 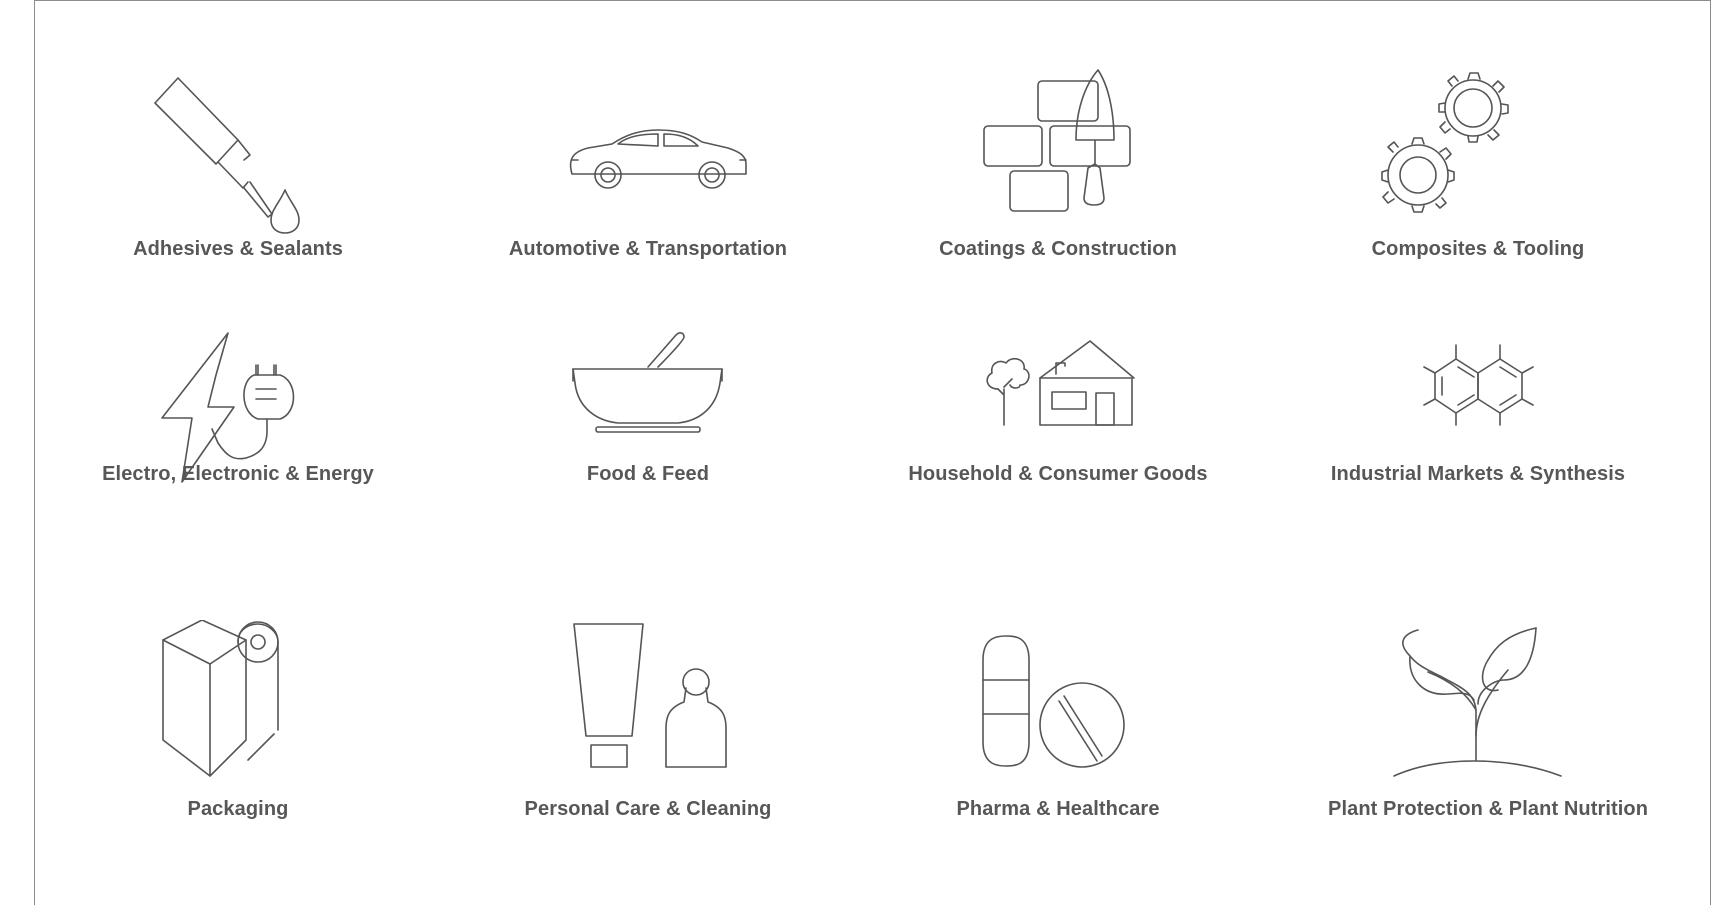 What do you see at coordinates (238, 809) in the screenshot?
I see `industry-label: Packaging` at bounding box center [238, 809].